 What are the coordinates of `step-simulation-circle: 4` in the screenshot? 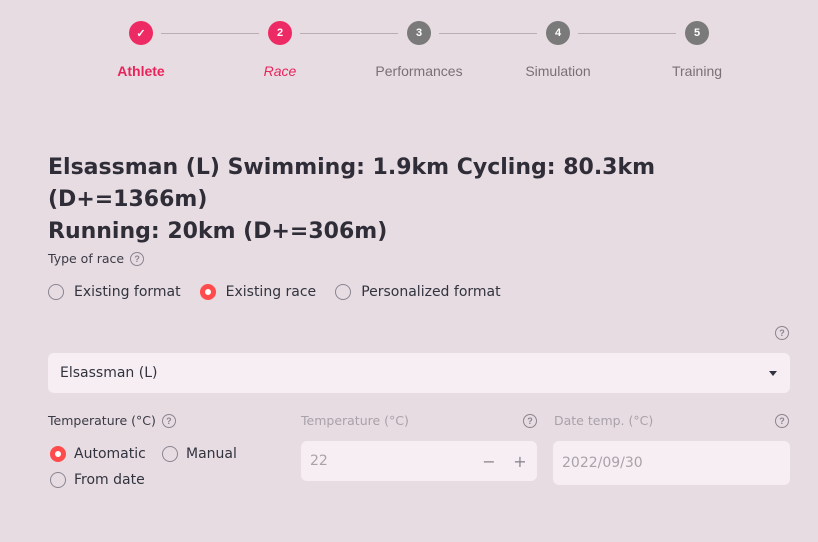 It's located at (558, 33).